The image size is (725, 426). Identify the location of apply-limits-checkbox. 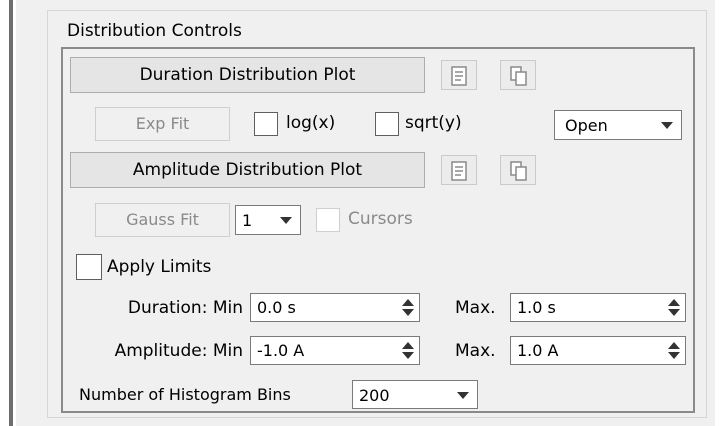
(89, 267).